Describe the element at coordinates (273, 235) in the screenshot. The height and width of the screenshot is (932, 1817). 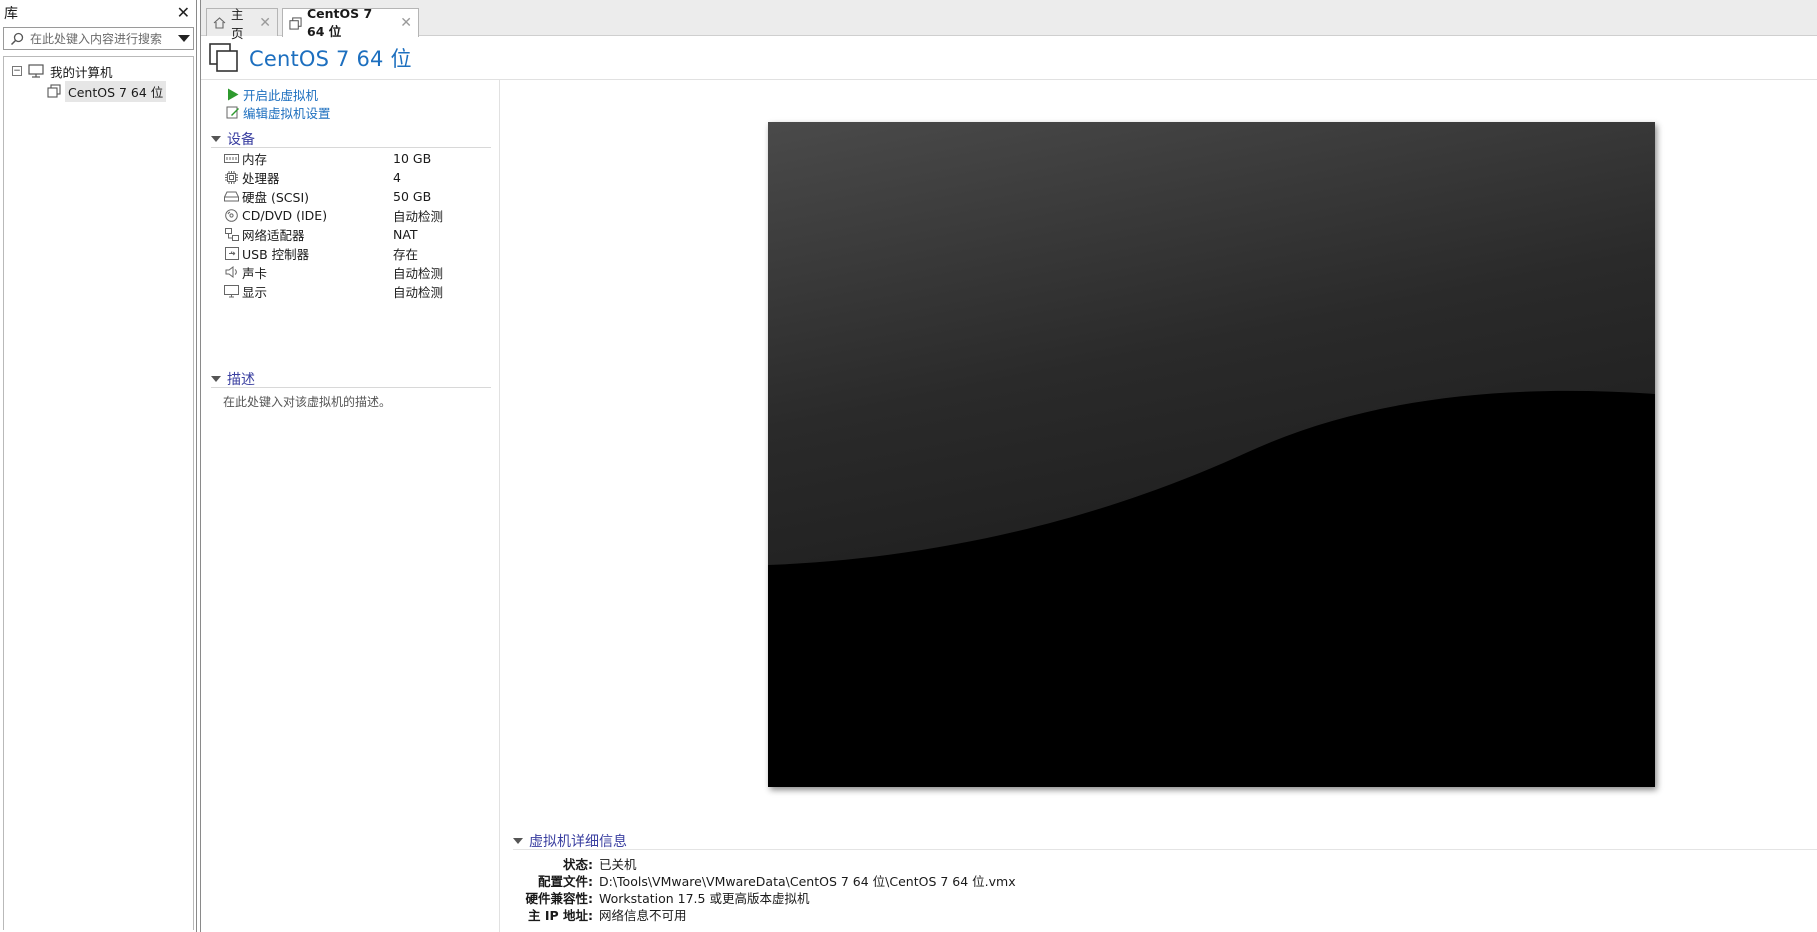
I see `device-name: 网络适配器` at that location.